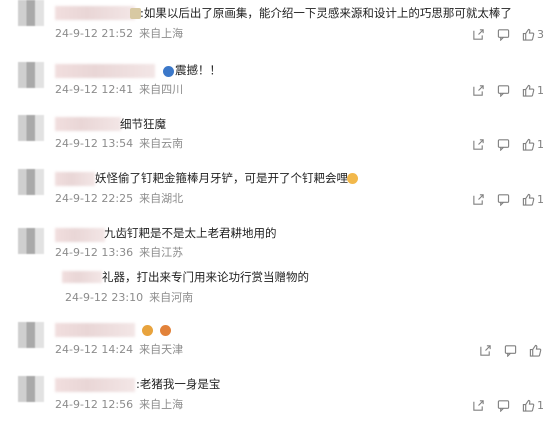 Image resolution: width=550 pixels, height=421 pixels. Describe the element at coordinates (540, 34) in the screenshot. I see `like-count: 3` at that location.